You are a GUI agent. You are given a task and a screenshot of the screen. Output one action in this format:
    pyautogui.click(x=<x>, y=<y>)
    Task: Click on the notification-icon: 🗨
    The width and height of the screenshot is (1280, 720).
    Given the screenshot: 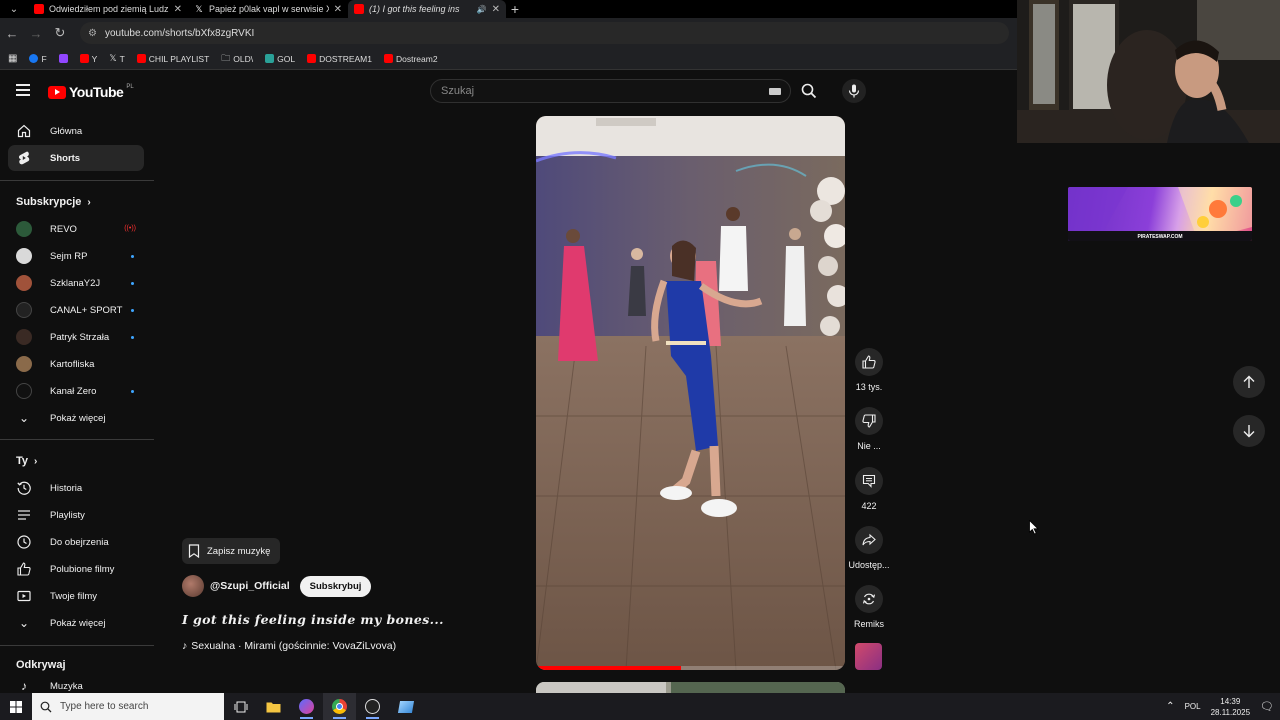 What is the action you would take?
    pyautogui.click(x=1267, y=706)
    